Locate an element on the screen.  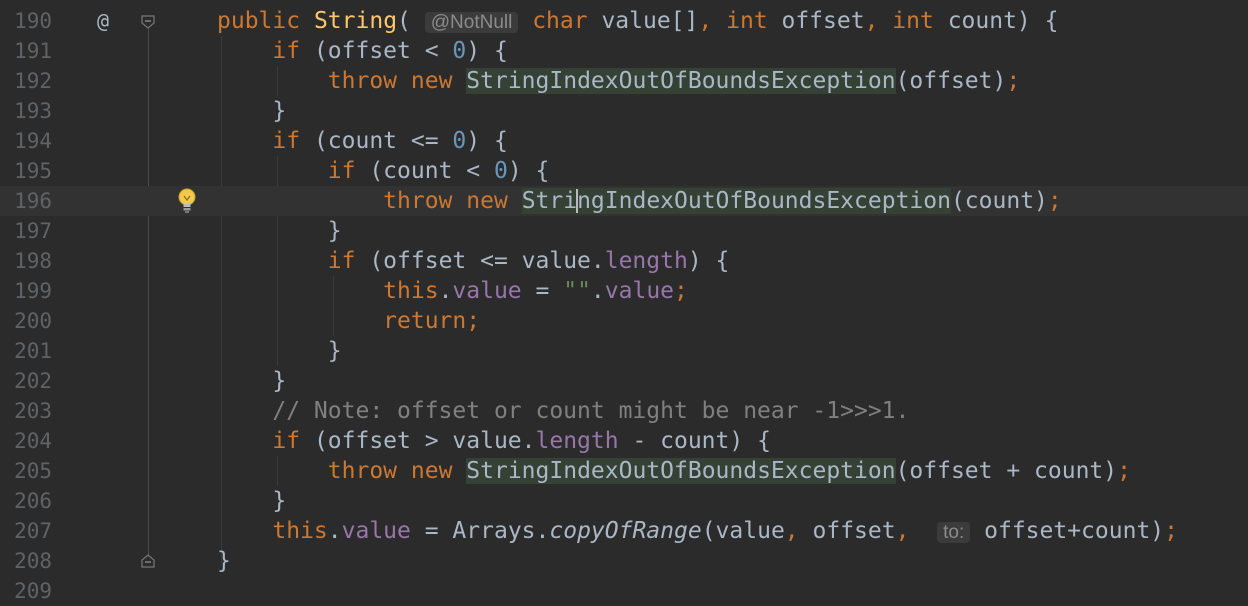
code-line-199: 199 this.value = "".value; is located at coordinates (624, 291).